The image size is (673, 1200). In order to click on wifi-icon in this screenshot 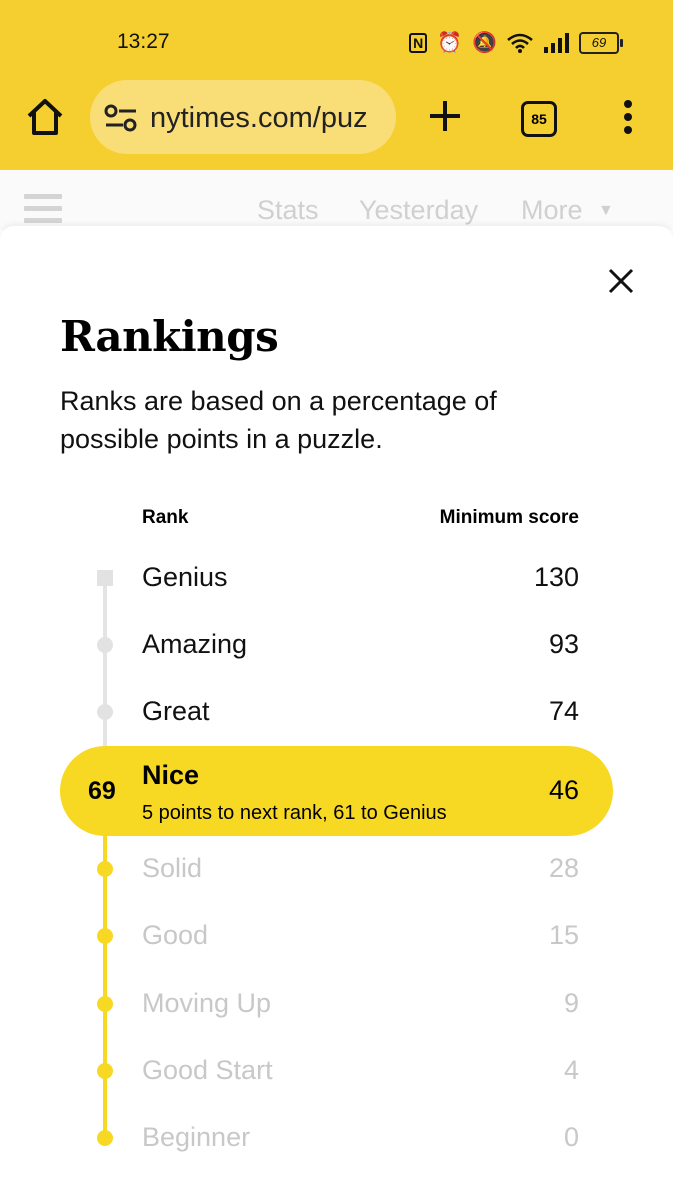, I will do `click(520, 43)`.